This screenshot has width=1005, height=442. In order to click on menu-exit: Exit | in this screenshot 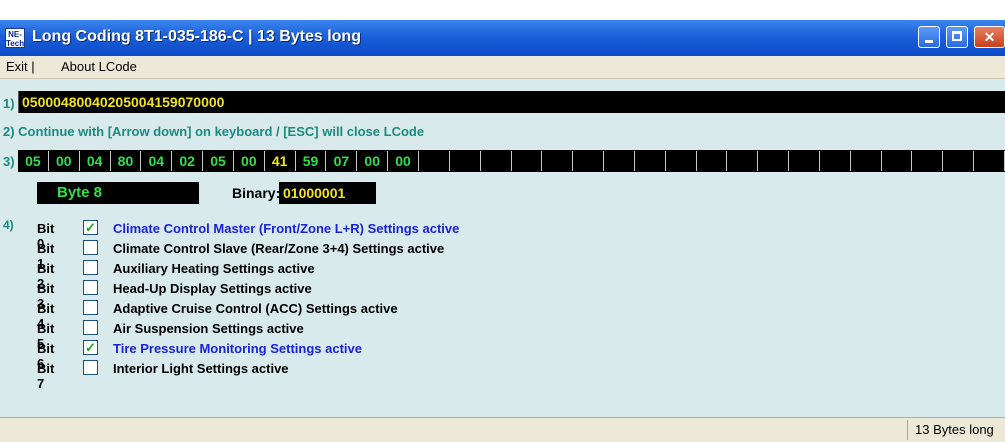, I will do `click(20, 66)`.